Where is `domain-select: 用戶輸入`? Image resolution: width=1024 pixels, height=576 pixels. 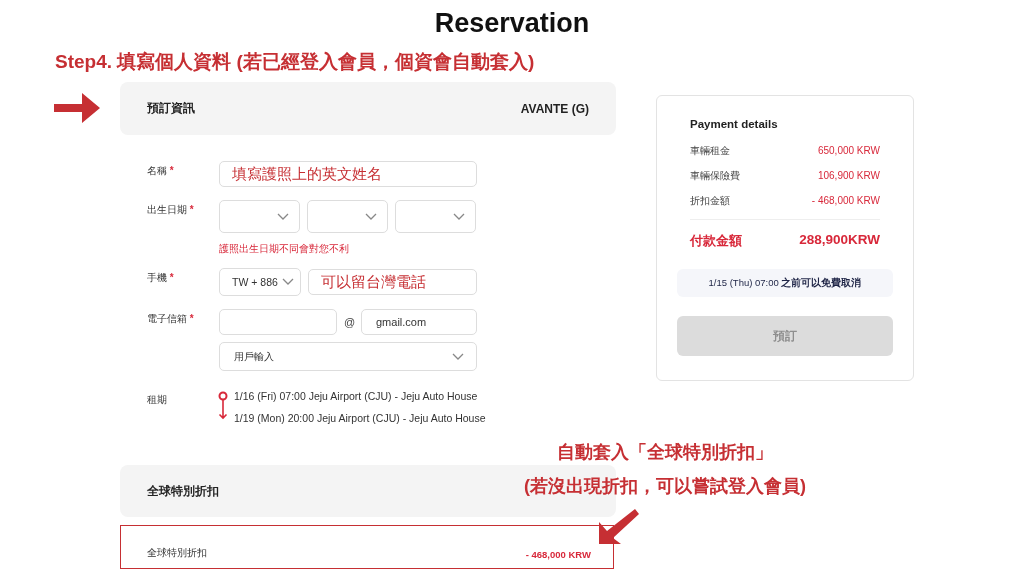 domain-select: 用戶輸入 is located at coordinates (348, 356).